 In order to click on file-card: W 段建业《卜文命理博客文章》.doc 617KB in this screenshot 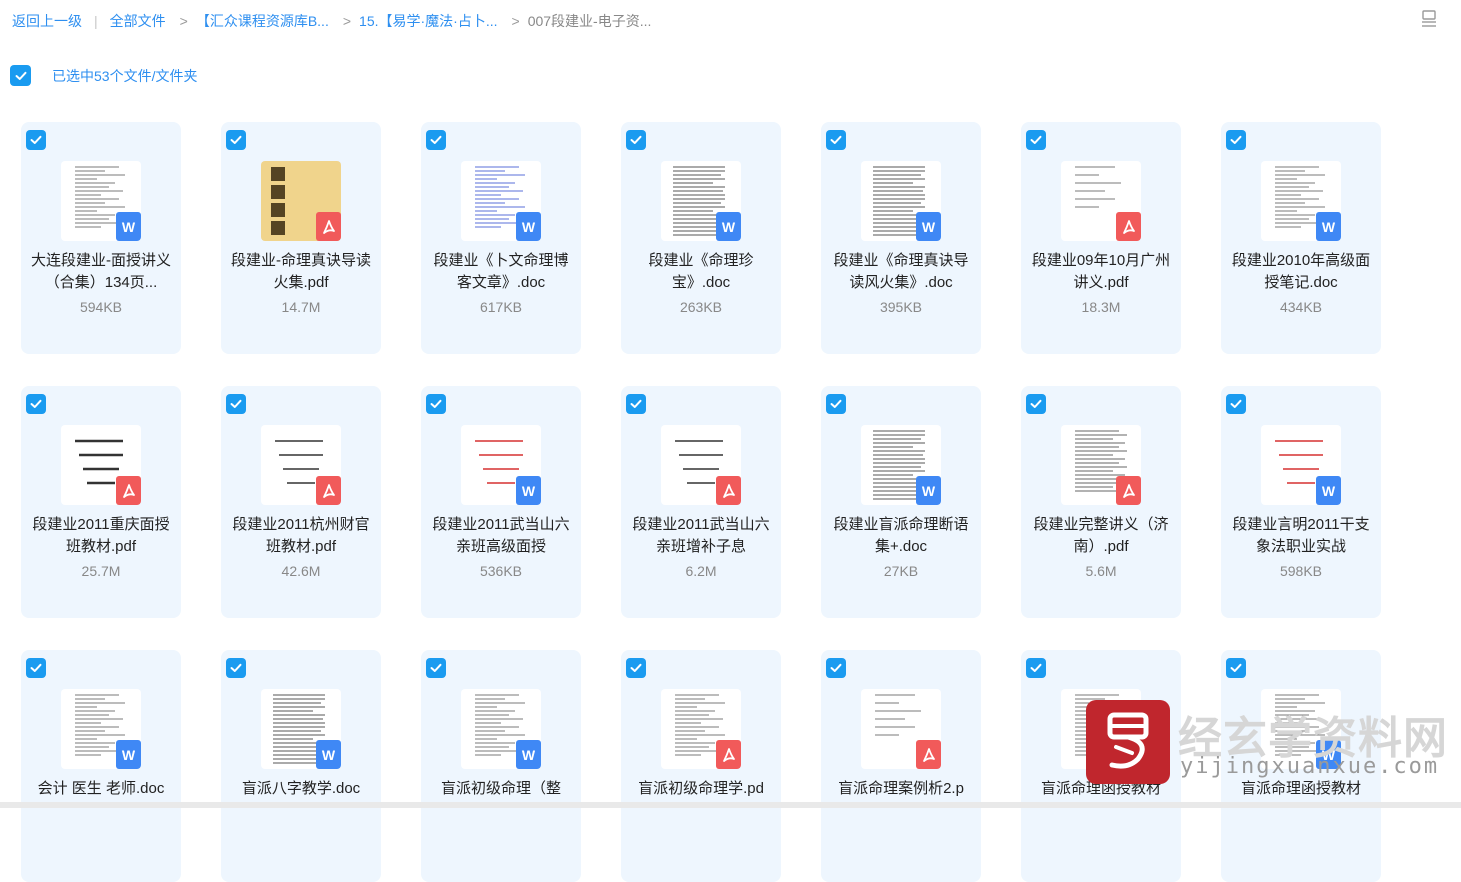, I will do `click(501, 238)`.